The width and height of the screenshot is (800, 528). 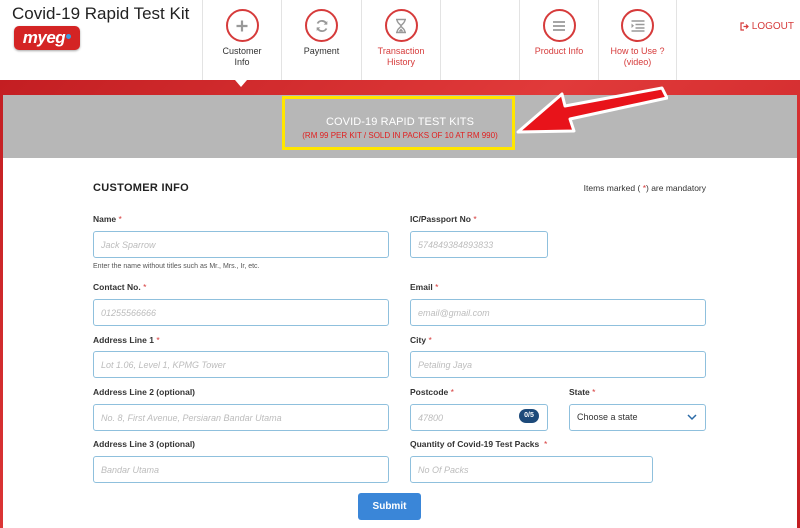 What do you see at coordinates (242, 25) in the screenshot?
I see `plus-icon` at bounding box center [242, 25].